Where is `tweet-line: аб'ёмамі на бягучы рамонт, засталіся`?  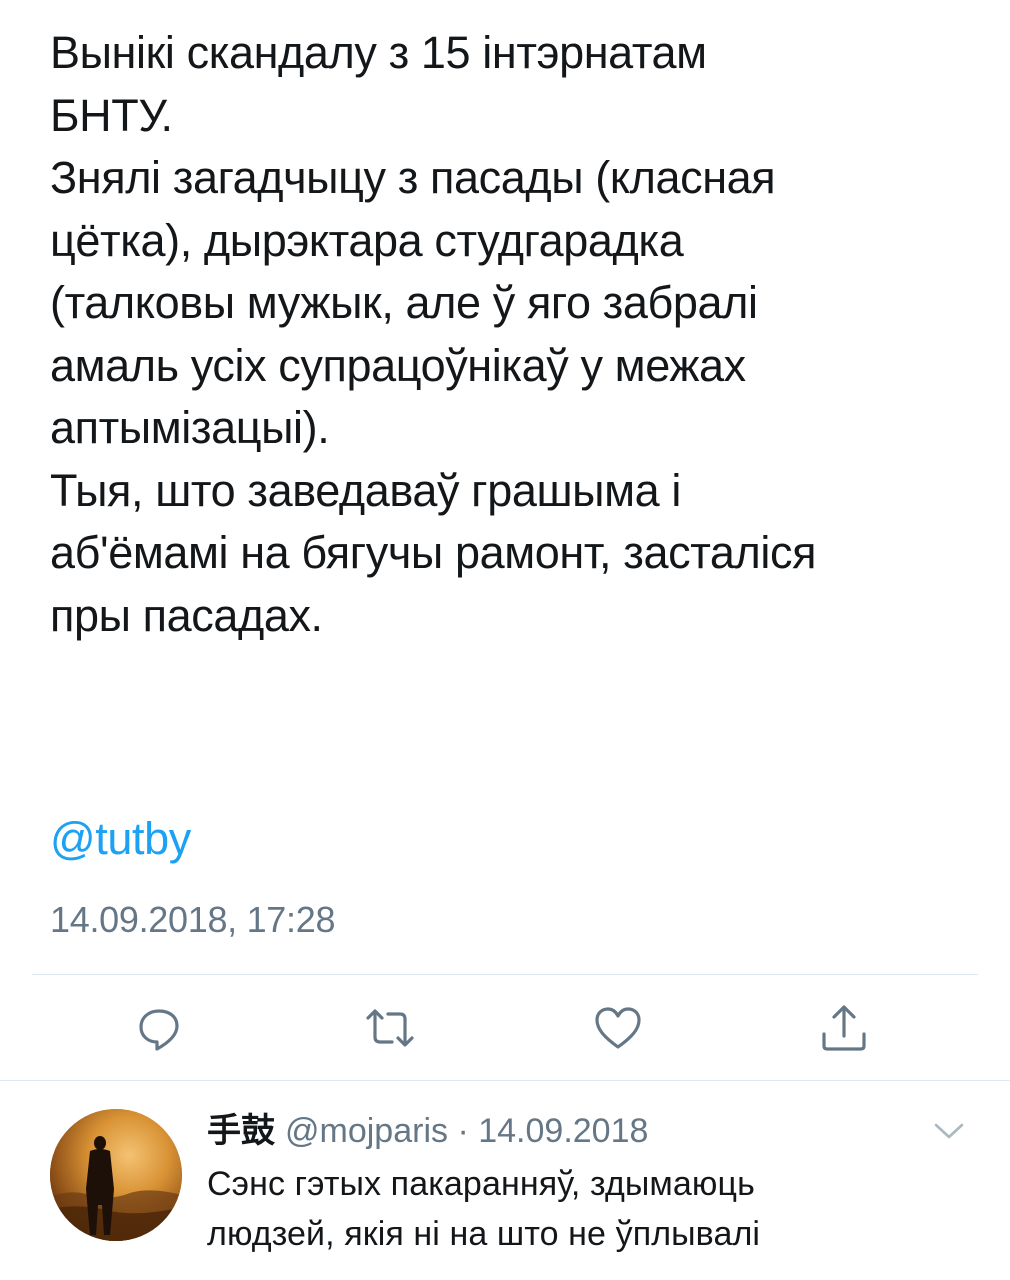
tweet-line: аб'ёмамі на бягучы рамонт, засталіся is located at coordinates (433, 552).